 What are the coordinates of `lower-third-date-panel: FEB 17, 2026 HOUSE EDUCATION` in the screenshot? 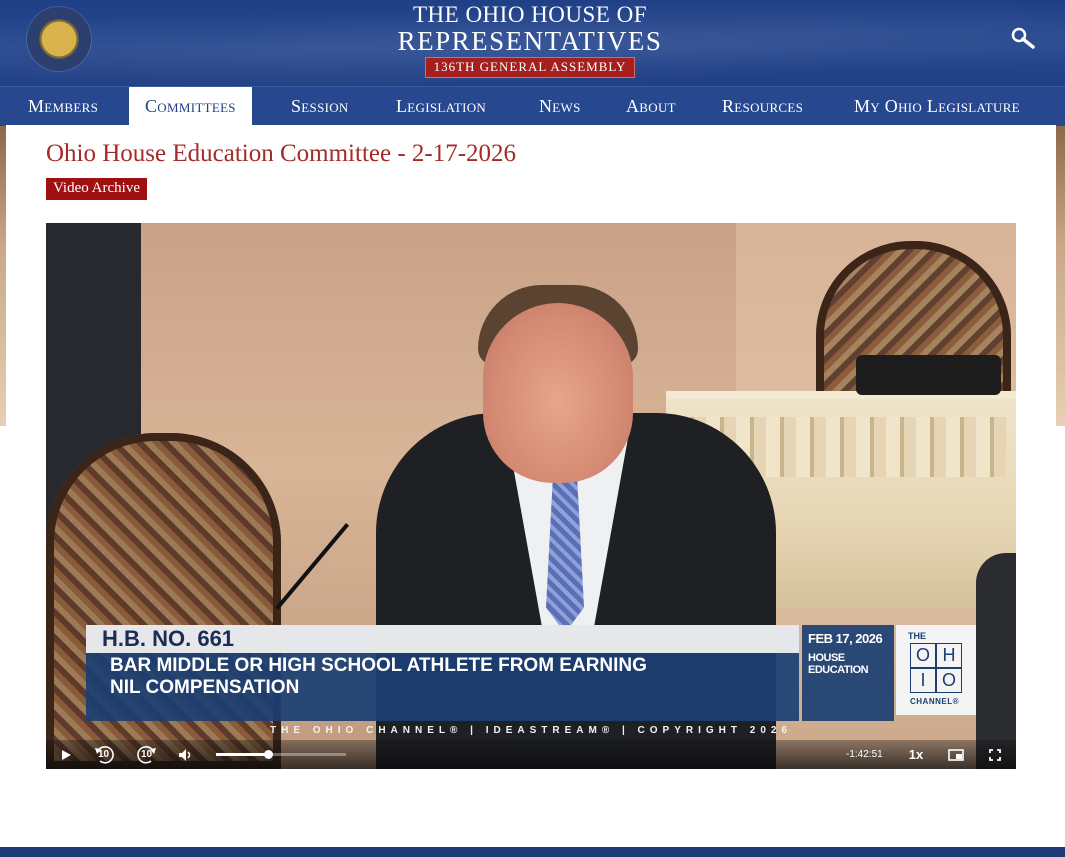 It's located at (848, 673).